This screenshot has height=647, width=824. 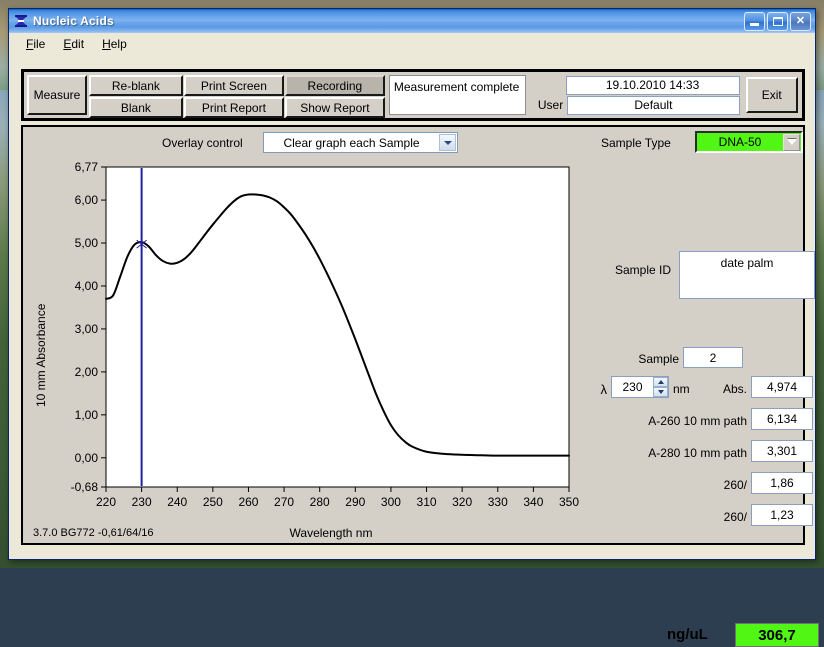 I want to click on wavelength-value: 230, so click(x=632, y=387).